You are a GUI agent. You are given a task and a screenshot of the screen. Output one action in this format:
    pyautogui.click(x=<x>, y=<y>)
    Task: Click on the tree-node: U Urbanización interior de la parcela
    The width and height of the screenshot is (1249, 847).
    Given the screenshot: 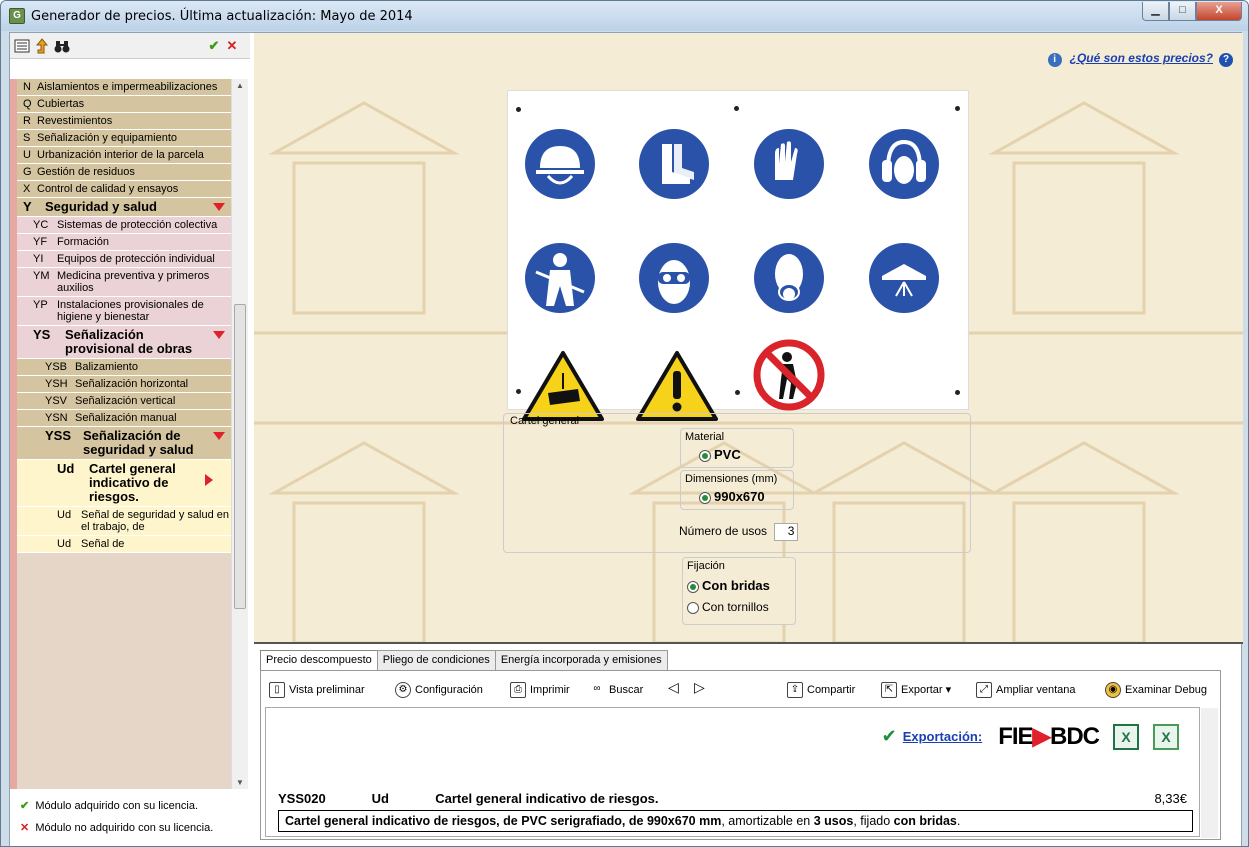 What is the action you would take?
    pyautogui.click(x=124, y=155)
    